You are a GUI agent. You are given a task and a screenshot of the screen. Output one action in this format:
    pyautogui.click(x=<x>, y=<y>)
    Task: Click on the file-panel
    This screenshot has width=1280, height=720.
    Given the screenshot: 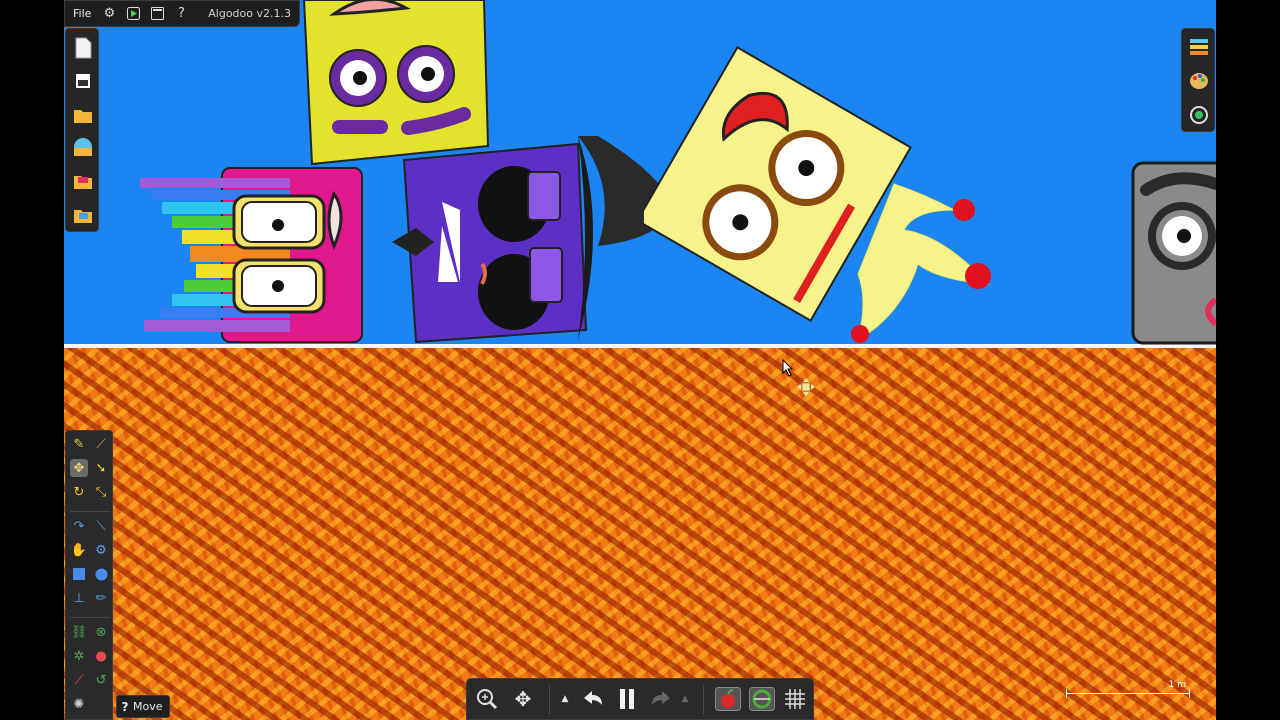 What is the action you would take?
    pyautogui.click(x=82, y=130)
    